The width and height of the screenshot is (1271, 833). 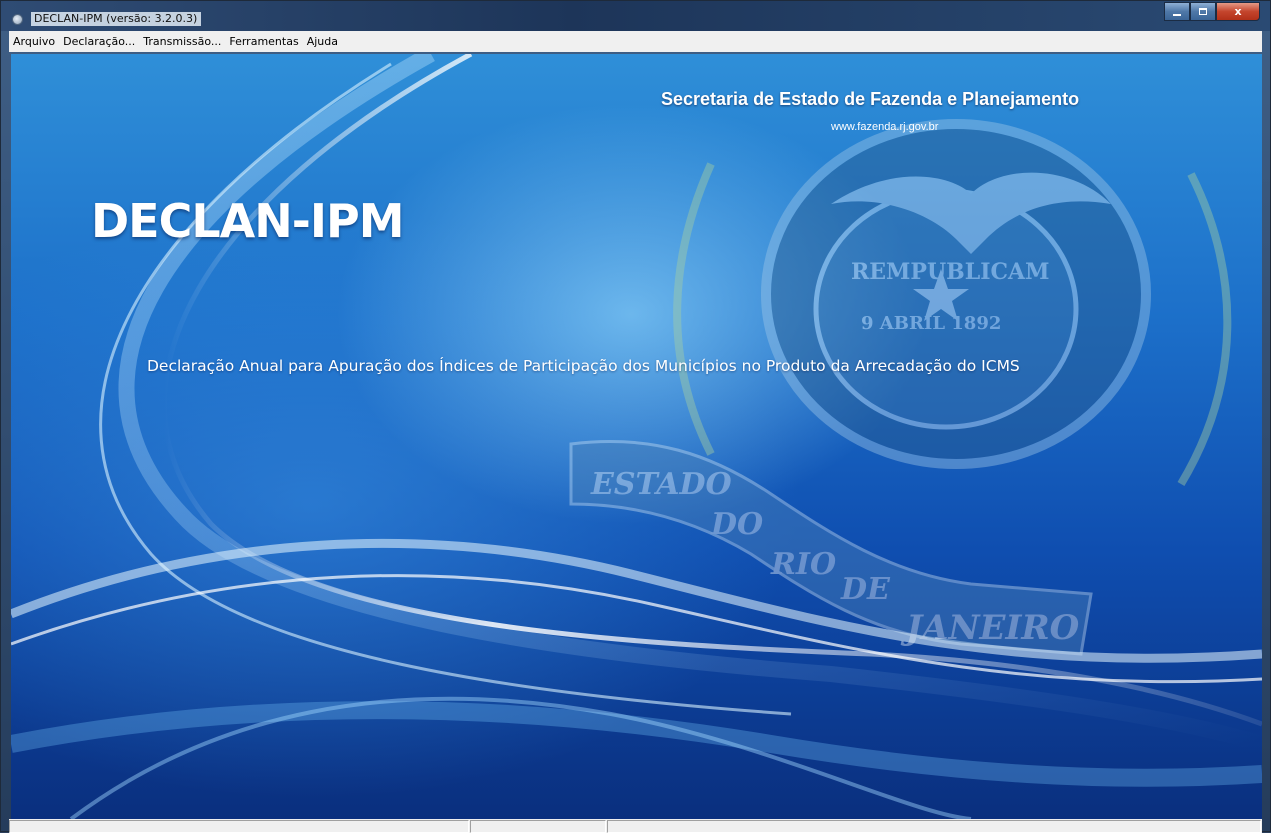 I want to click on close-icon: x, so click(x=1238, y=11).